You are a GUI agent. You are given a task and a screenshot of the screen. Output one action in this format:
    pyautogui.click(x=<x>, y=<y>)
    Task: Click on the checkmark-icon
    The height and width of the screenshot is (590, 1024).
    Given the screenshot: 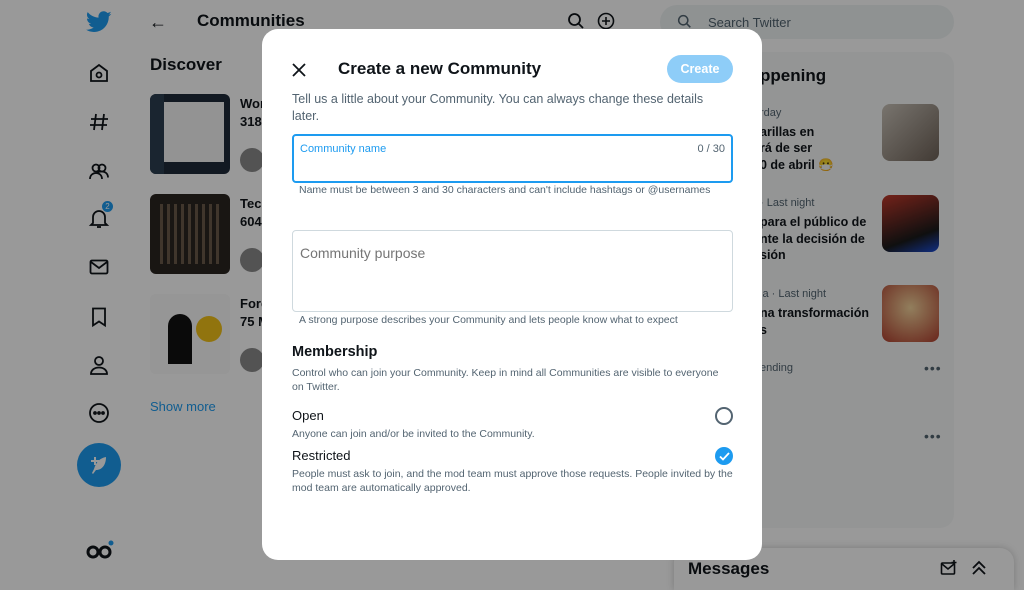 What is the action you would take?
    pyautogui.click(x=724, y=456)
    